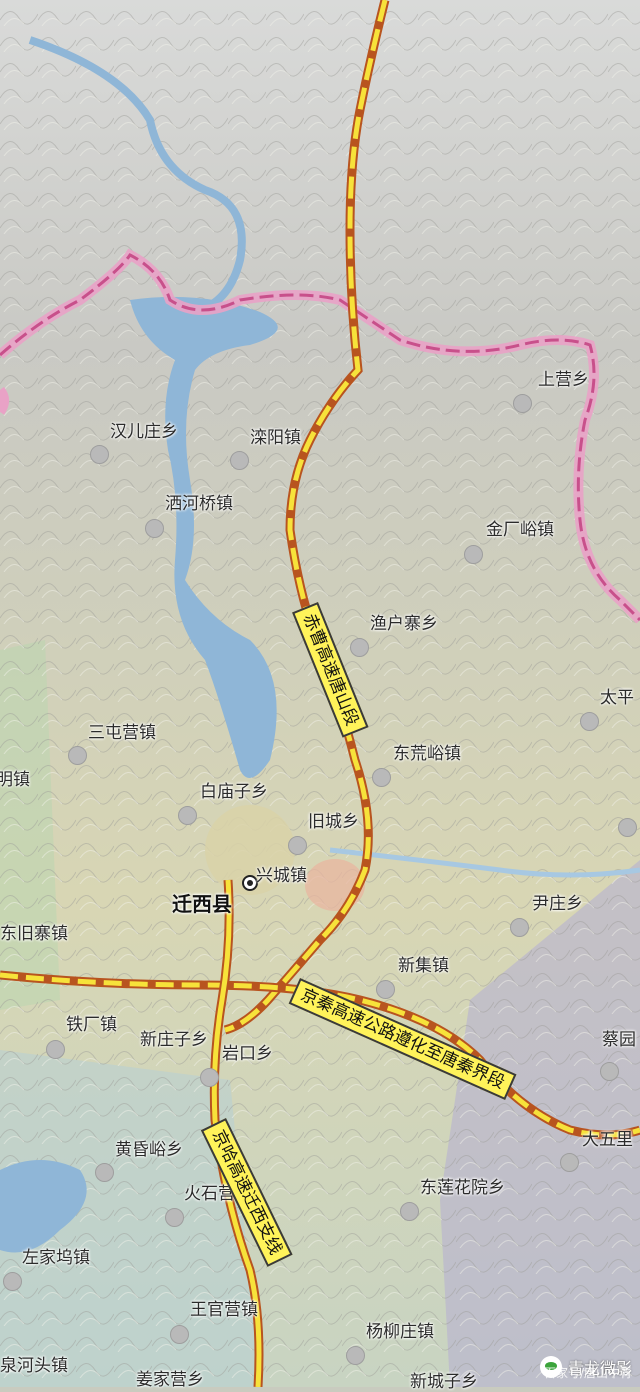 The image size is (640, 1392). What do you see at coordinates (589, 721) in the screenshot?
I see `place-dot-taiping` at bounding box center [589, 721].